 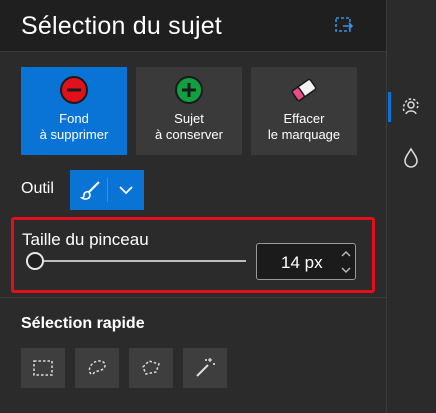 What do you see at coordinates (411, 158) in the screenshot?
I see `drop-icon` at bounding box center [411, 158].